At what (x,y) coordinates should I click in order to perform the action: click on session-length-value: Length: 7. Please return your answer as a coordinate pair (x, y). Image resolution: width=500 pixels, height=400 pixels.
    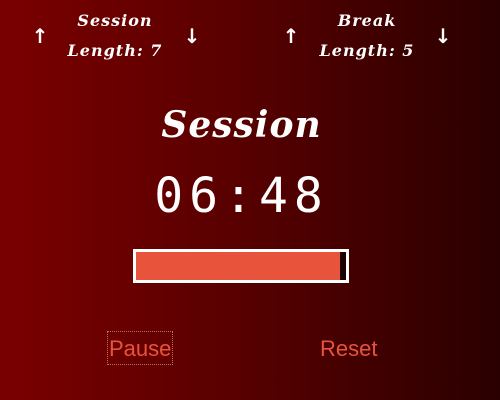
    Looking at the image, I should click on (115, 50).